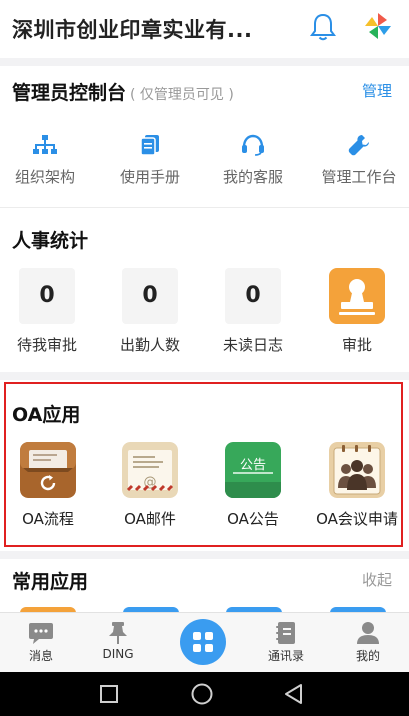  I want to click on tab-workbench, so click(203, 642).